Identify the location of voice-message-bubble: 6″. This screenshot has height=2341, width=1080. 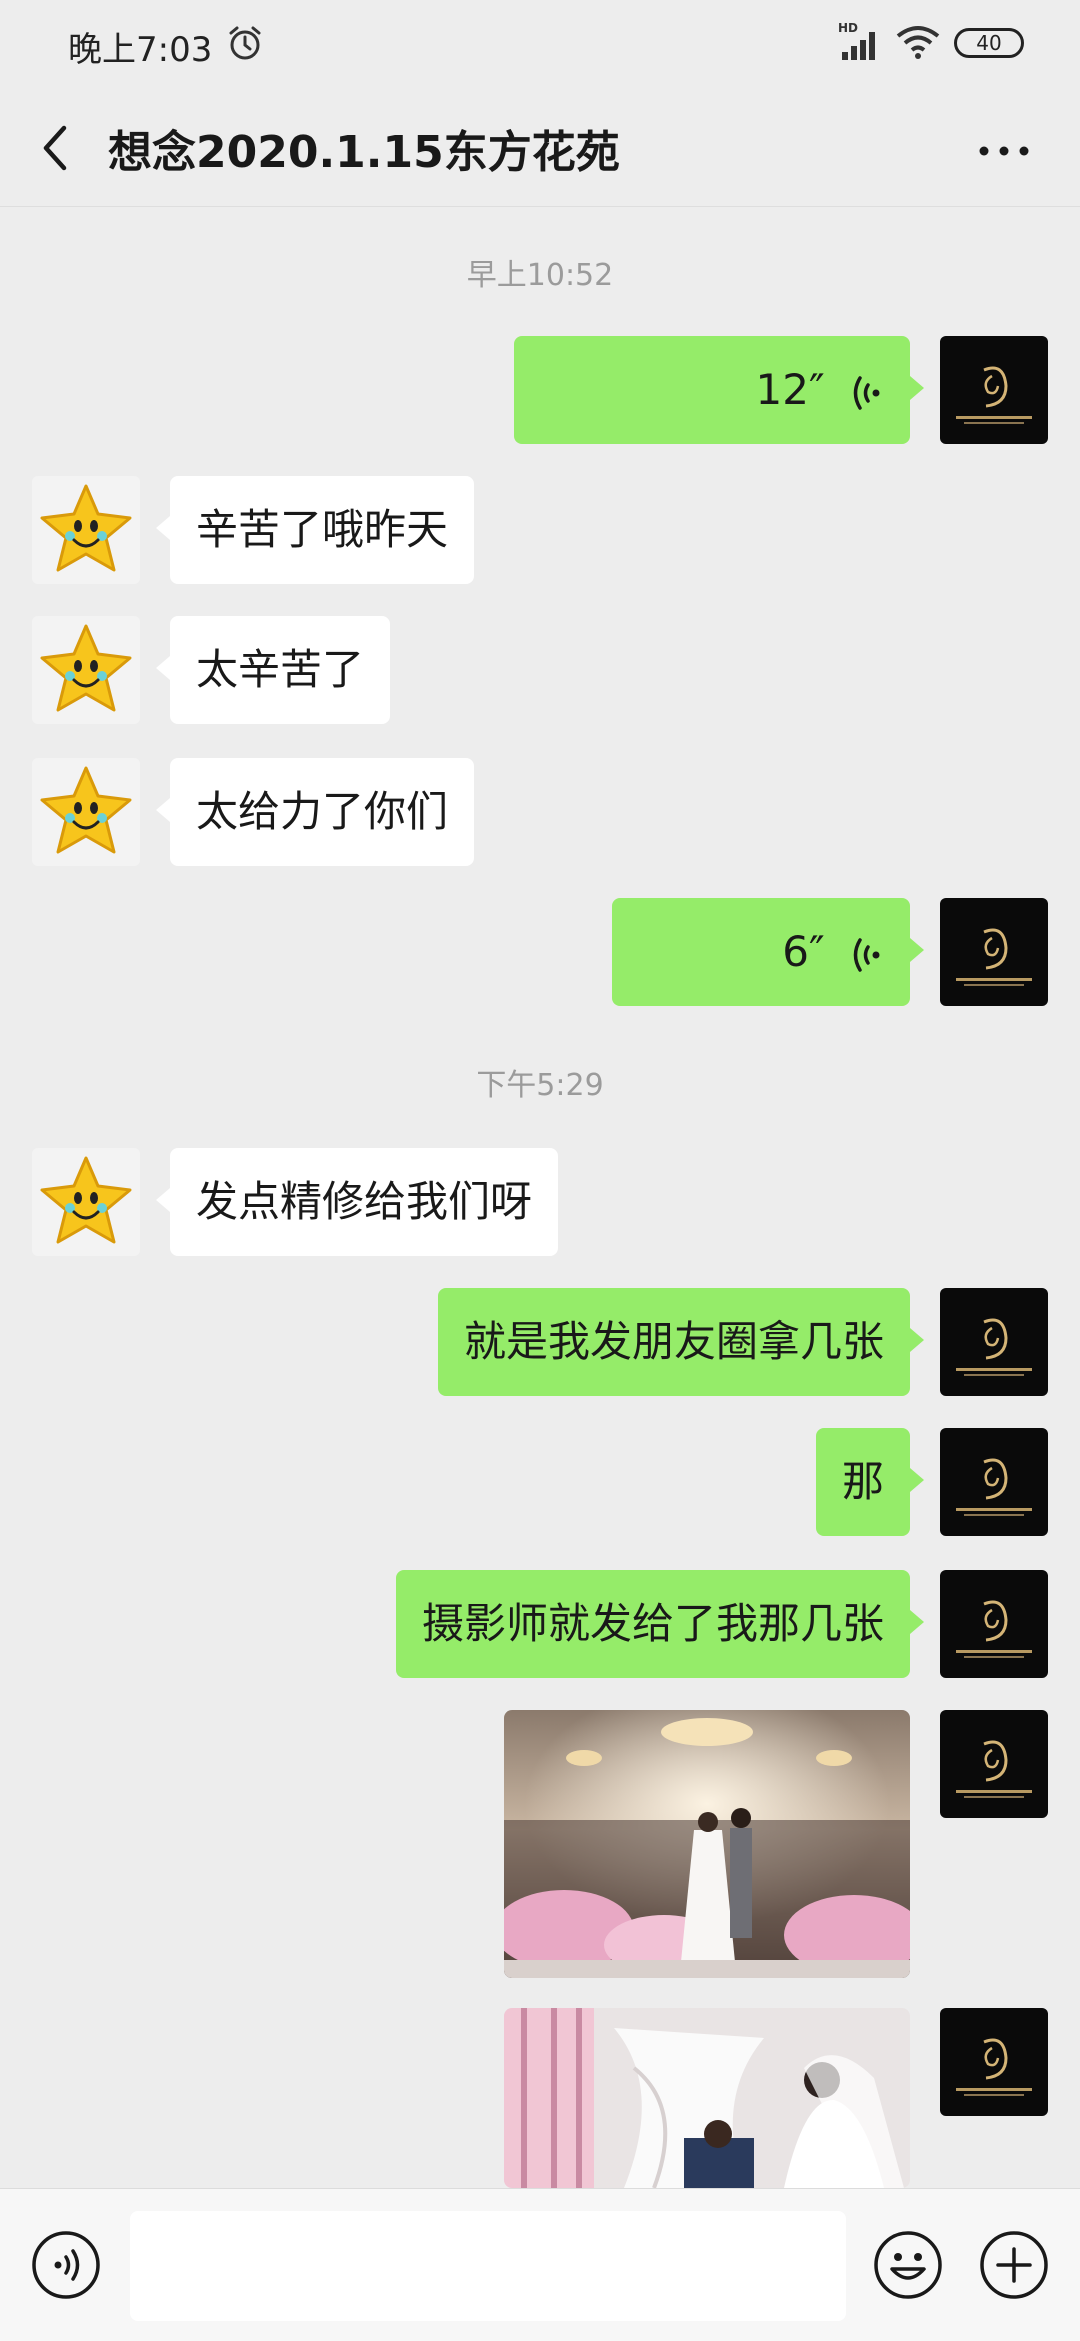
(768, 952).